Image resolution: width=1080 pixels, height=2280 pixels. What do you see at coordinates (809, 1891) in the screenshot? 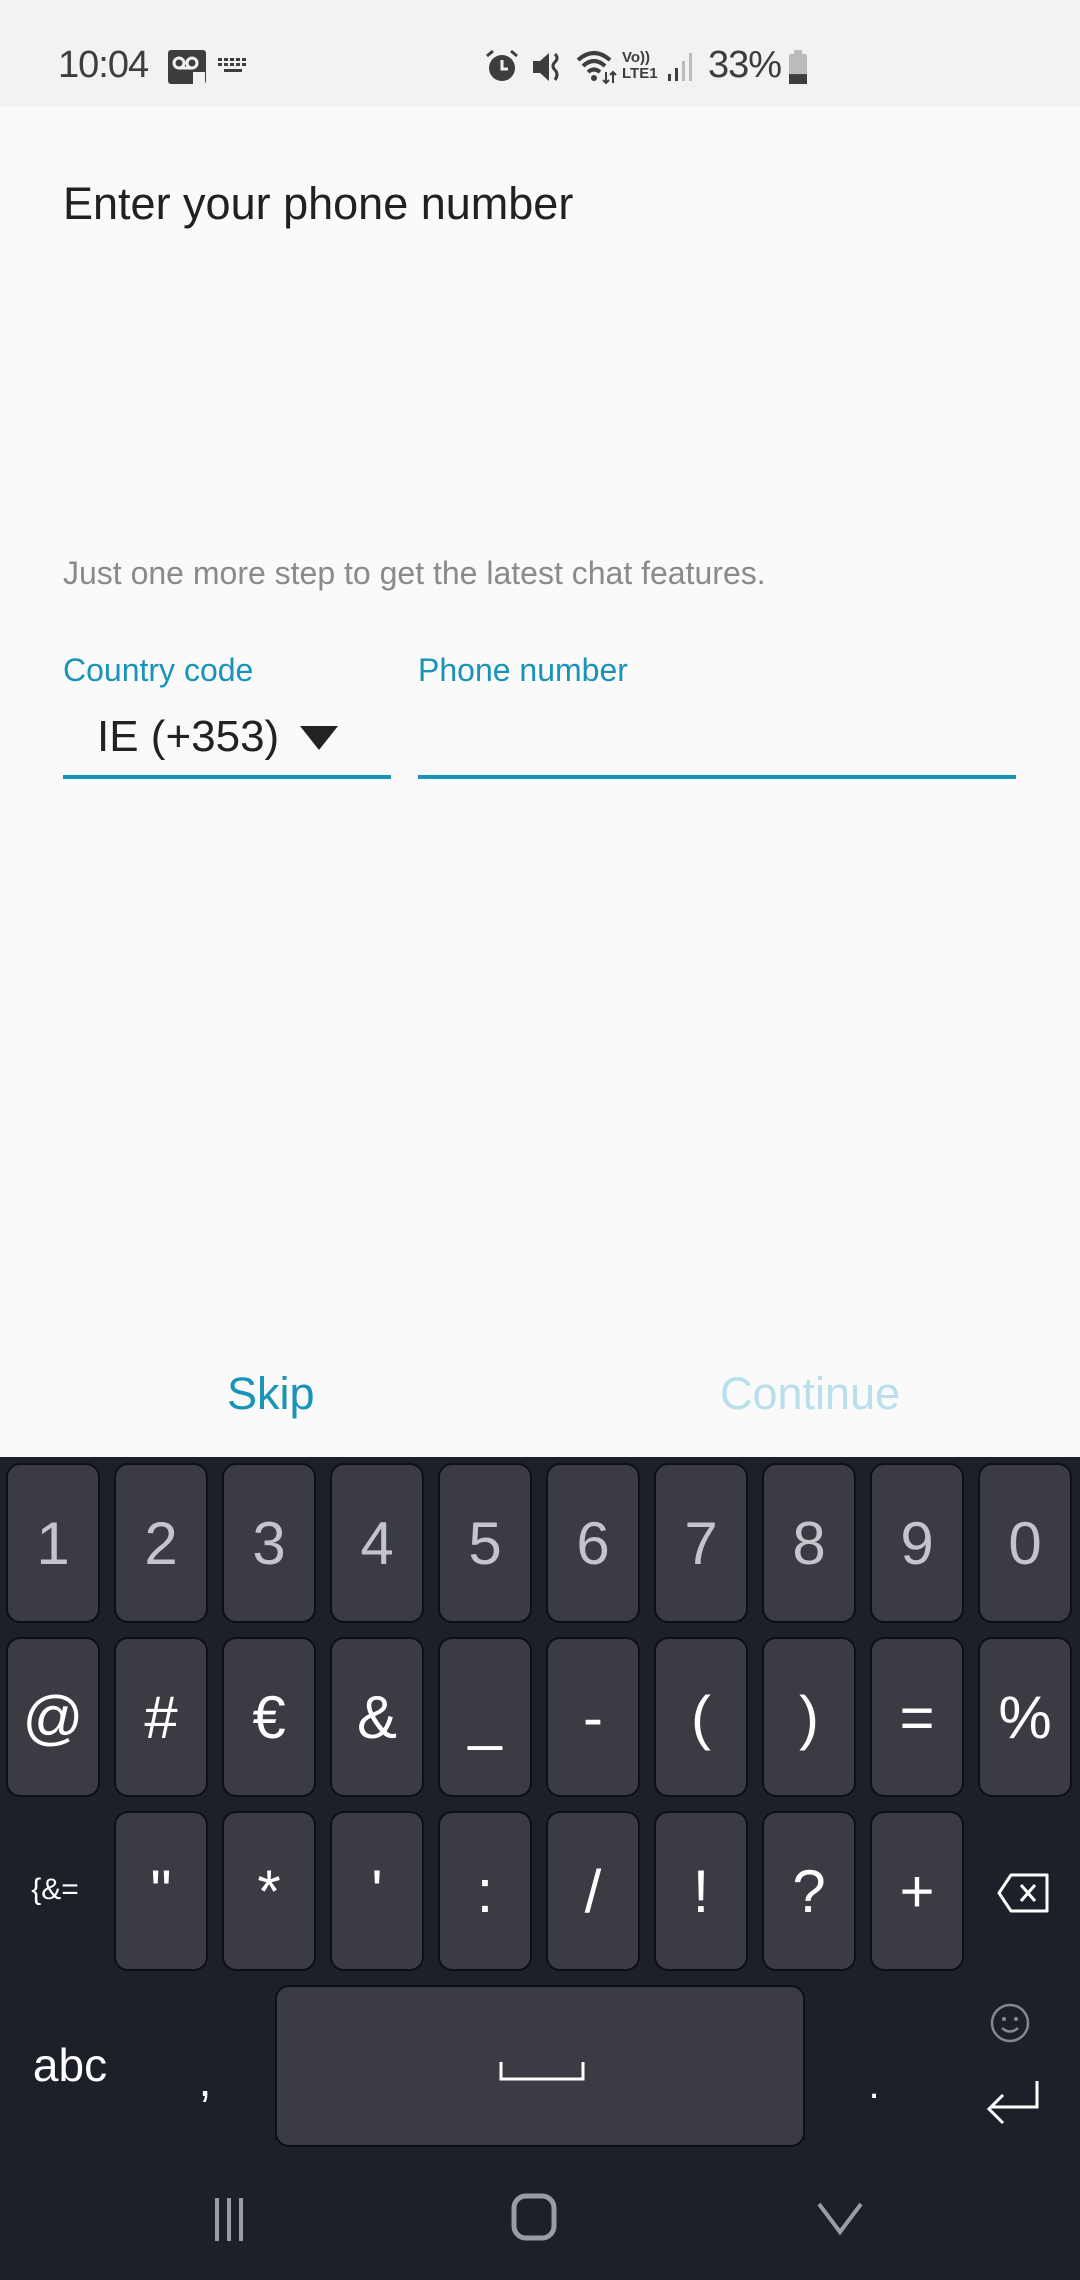
I see `key-symbol: ?` at bounding box center [809, 1891].